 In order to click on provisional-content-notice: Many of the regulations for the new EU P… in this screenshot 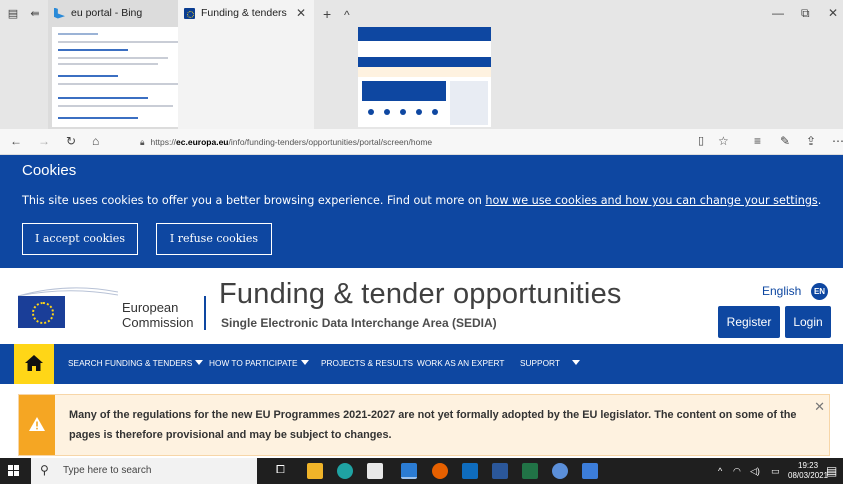, I will do `click(424, 425)`.